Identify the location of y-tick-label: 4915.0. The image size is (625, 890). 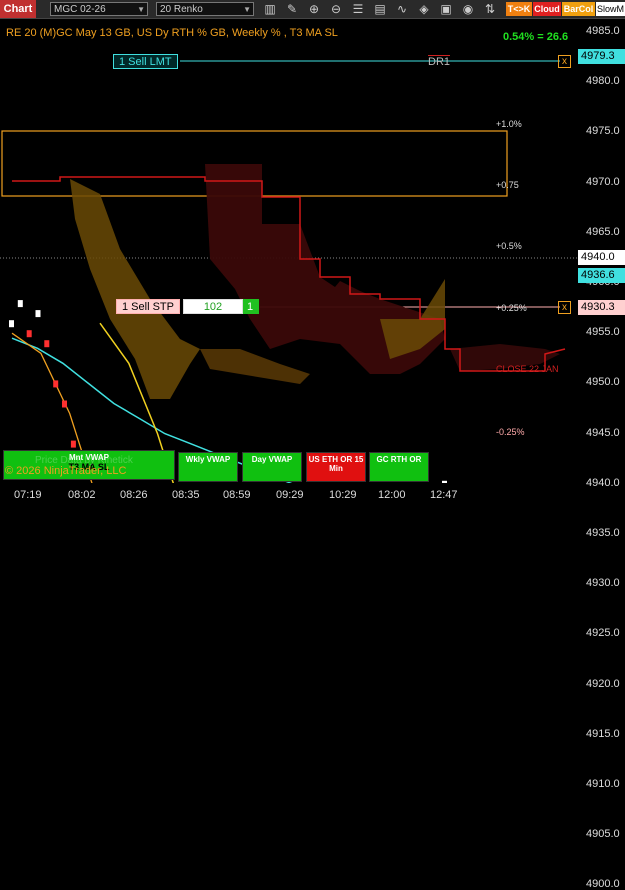
(603, 733).